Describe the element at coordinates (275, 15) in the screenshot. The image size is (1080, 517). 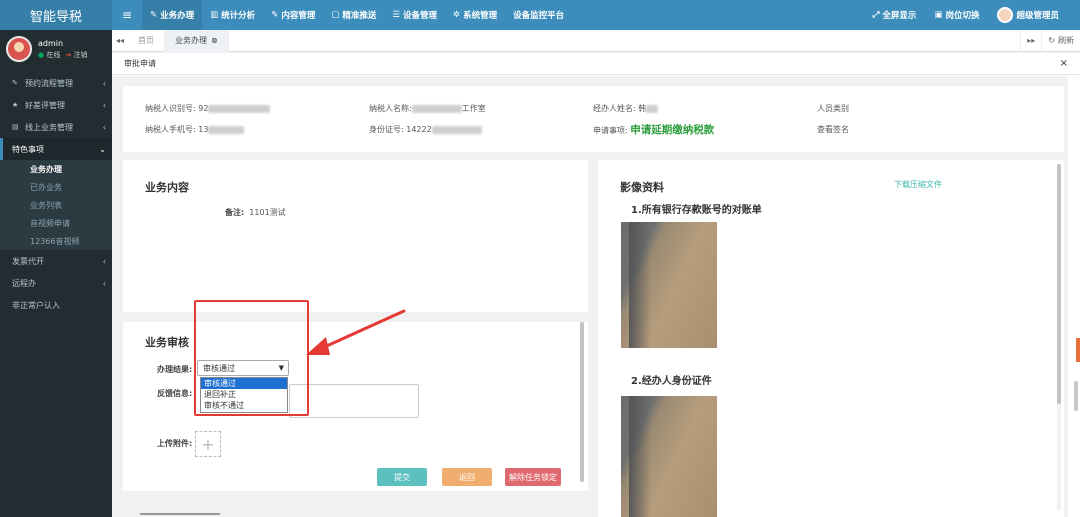
I see `edit-icon: ✎` at that location.